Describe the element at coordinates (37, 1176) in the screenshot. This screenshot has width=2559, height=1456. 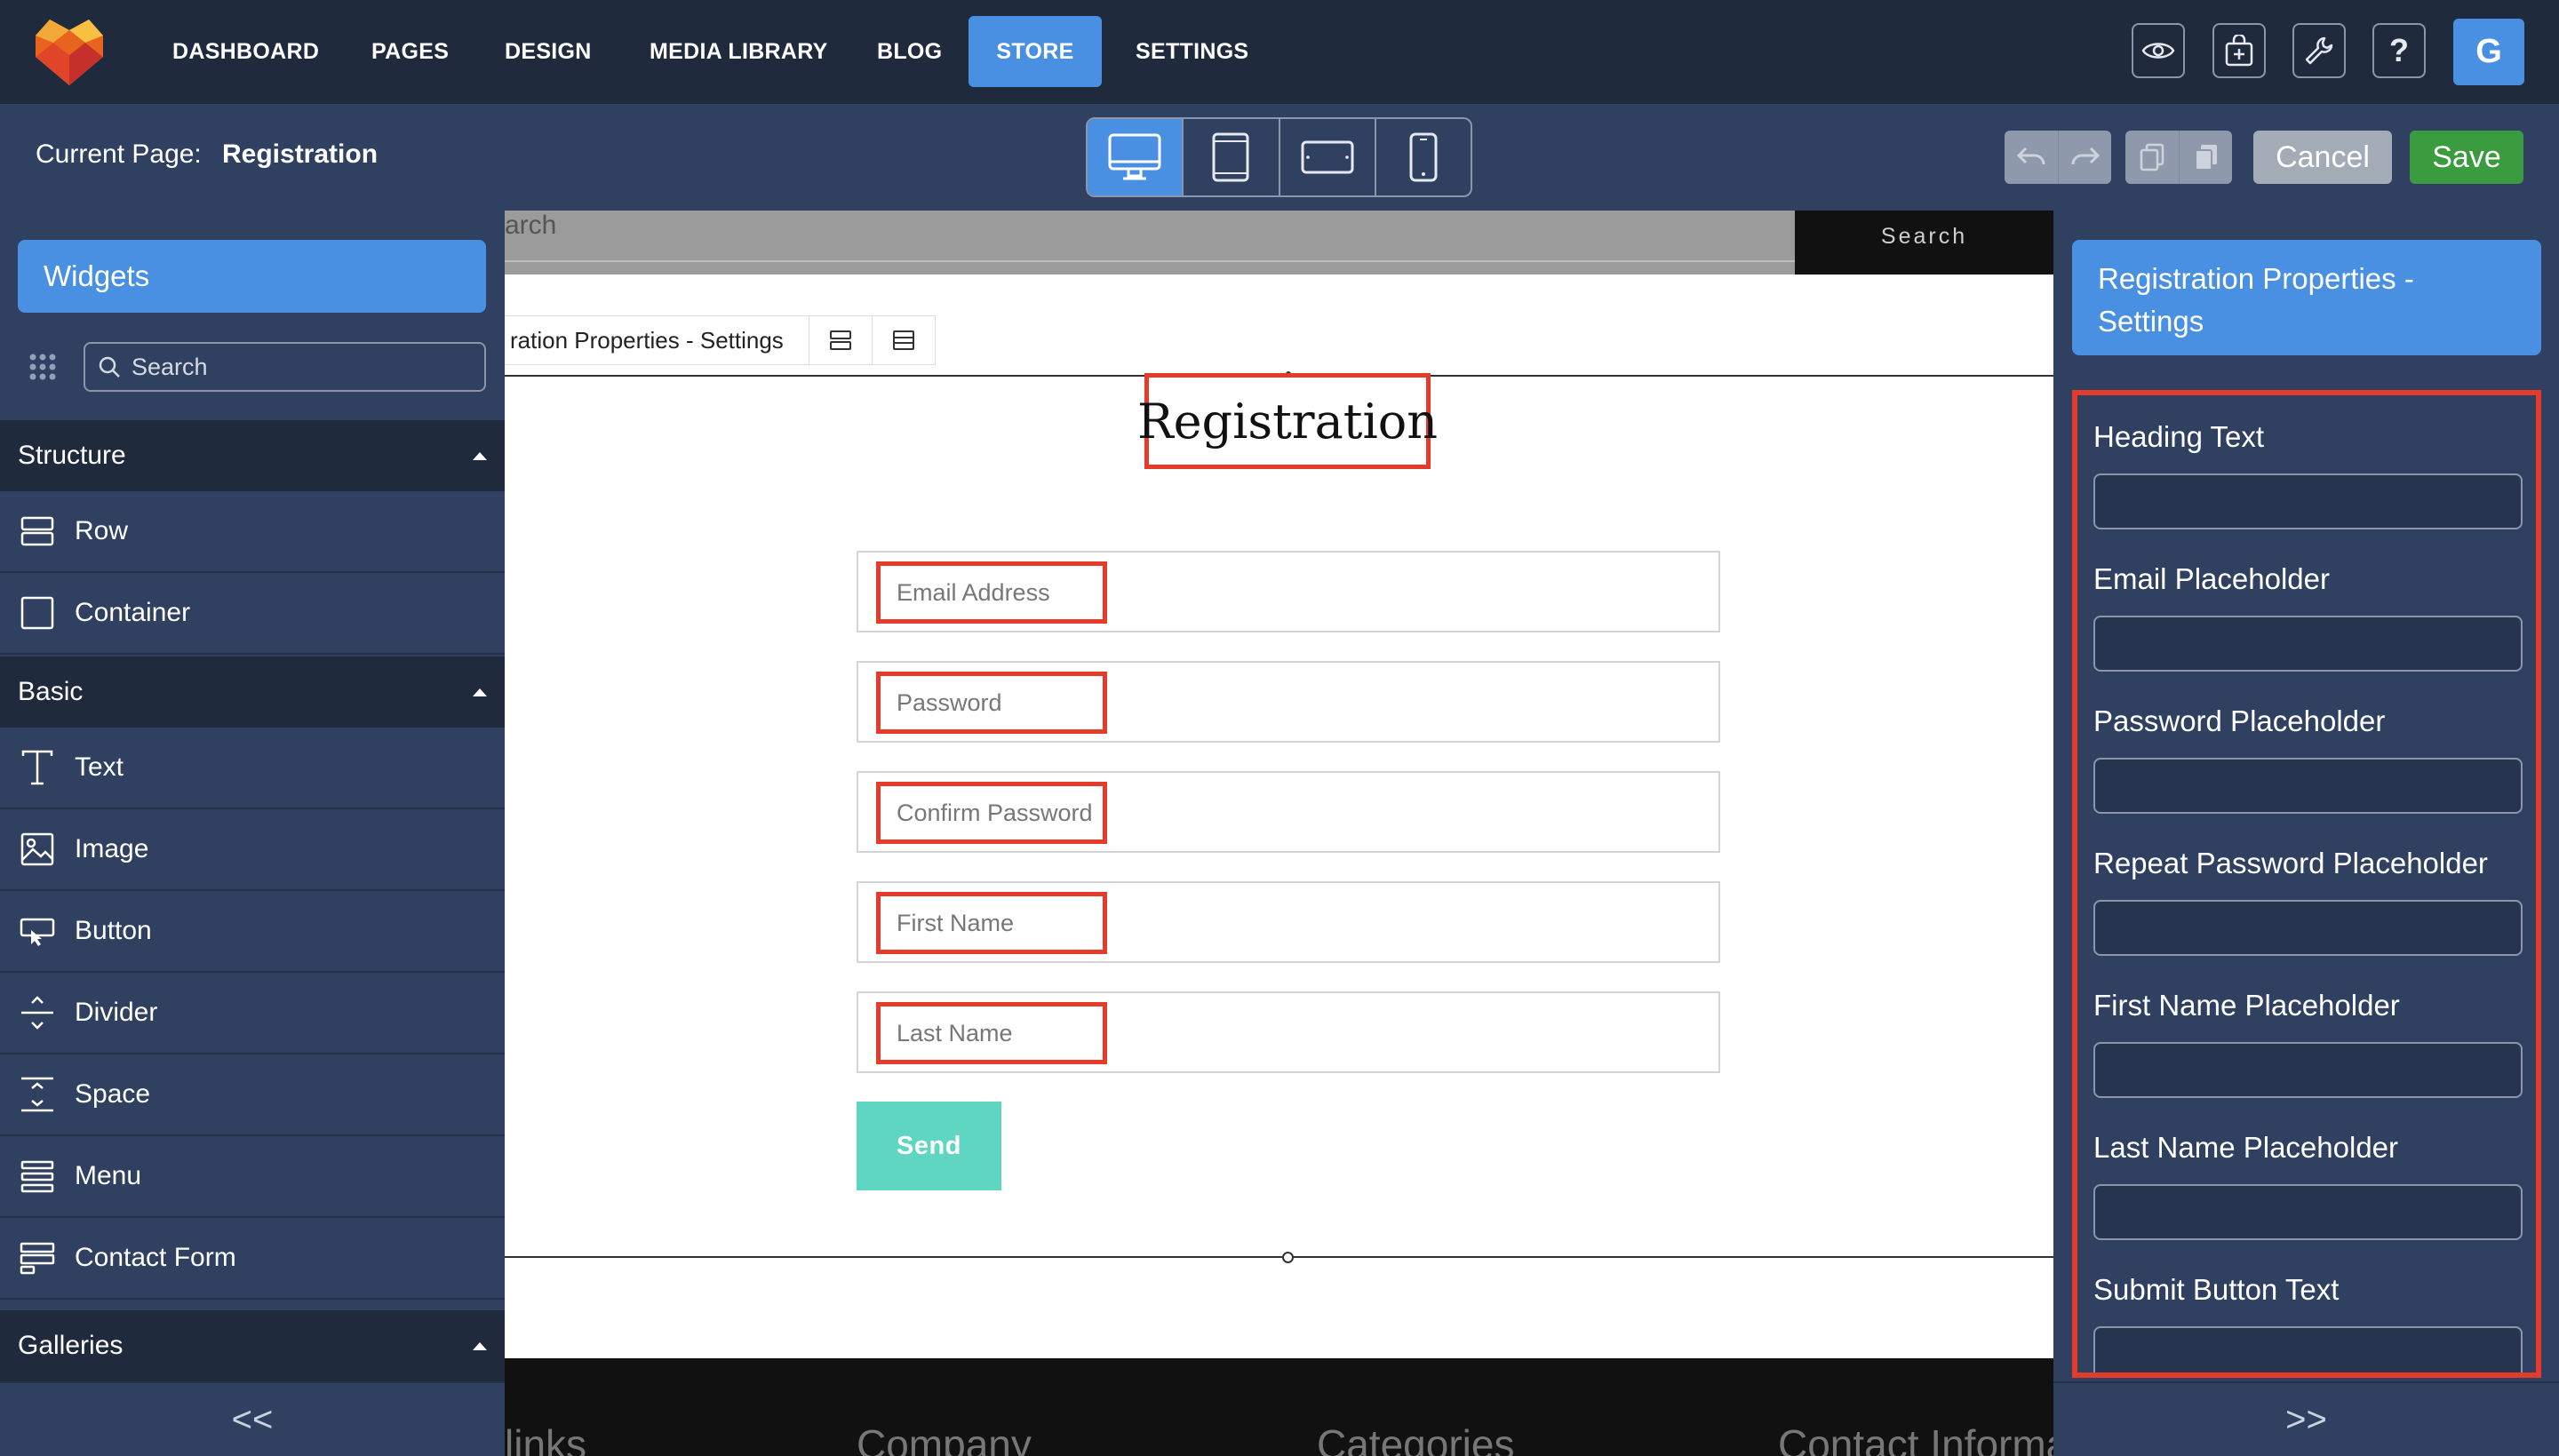
I see `menu-icon` at that location.